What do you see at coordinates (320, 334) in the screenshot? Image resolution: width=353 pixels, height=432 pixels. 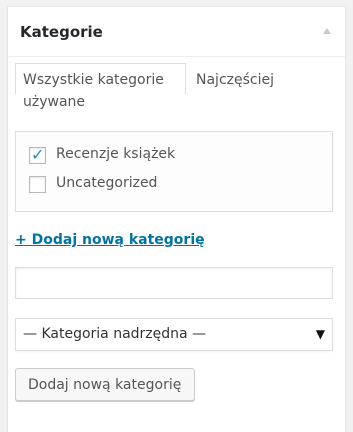 I see `dropdown-arrow-icon: ▼` at bounding box center [320, 334].